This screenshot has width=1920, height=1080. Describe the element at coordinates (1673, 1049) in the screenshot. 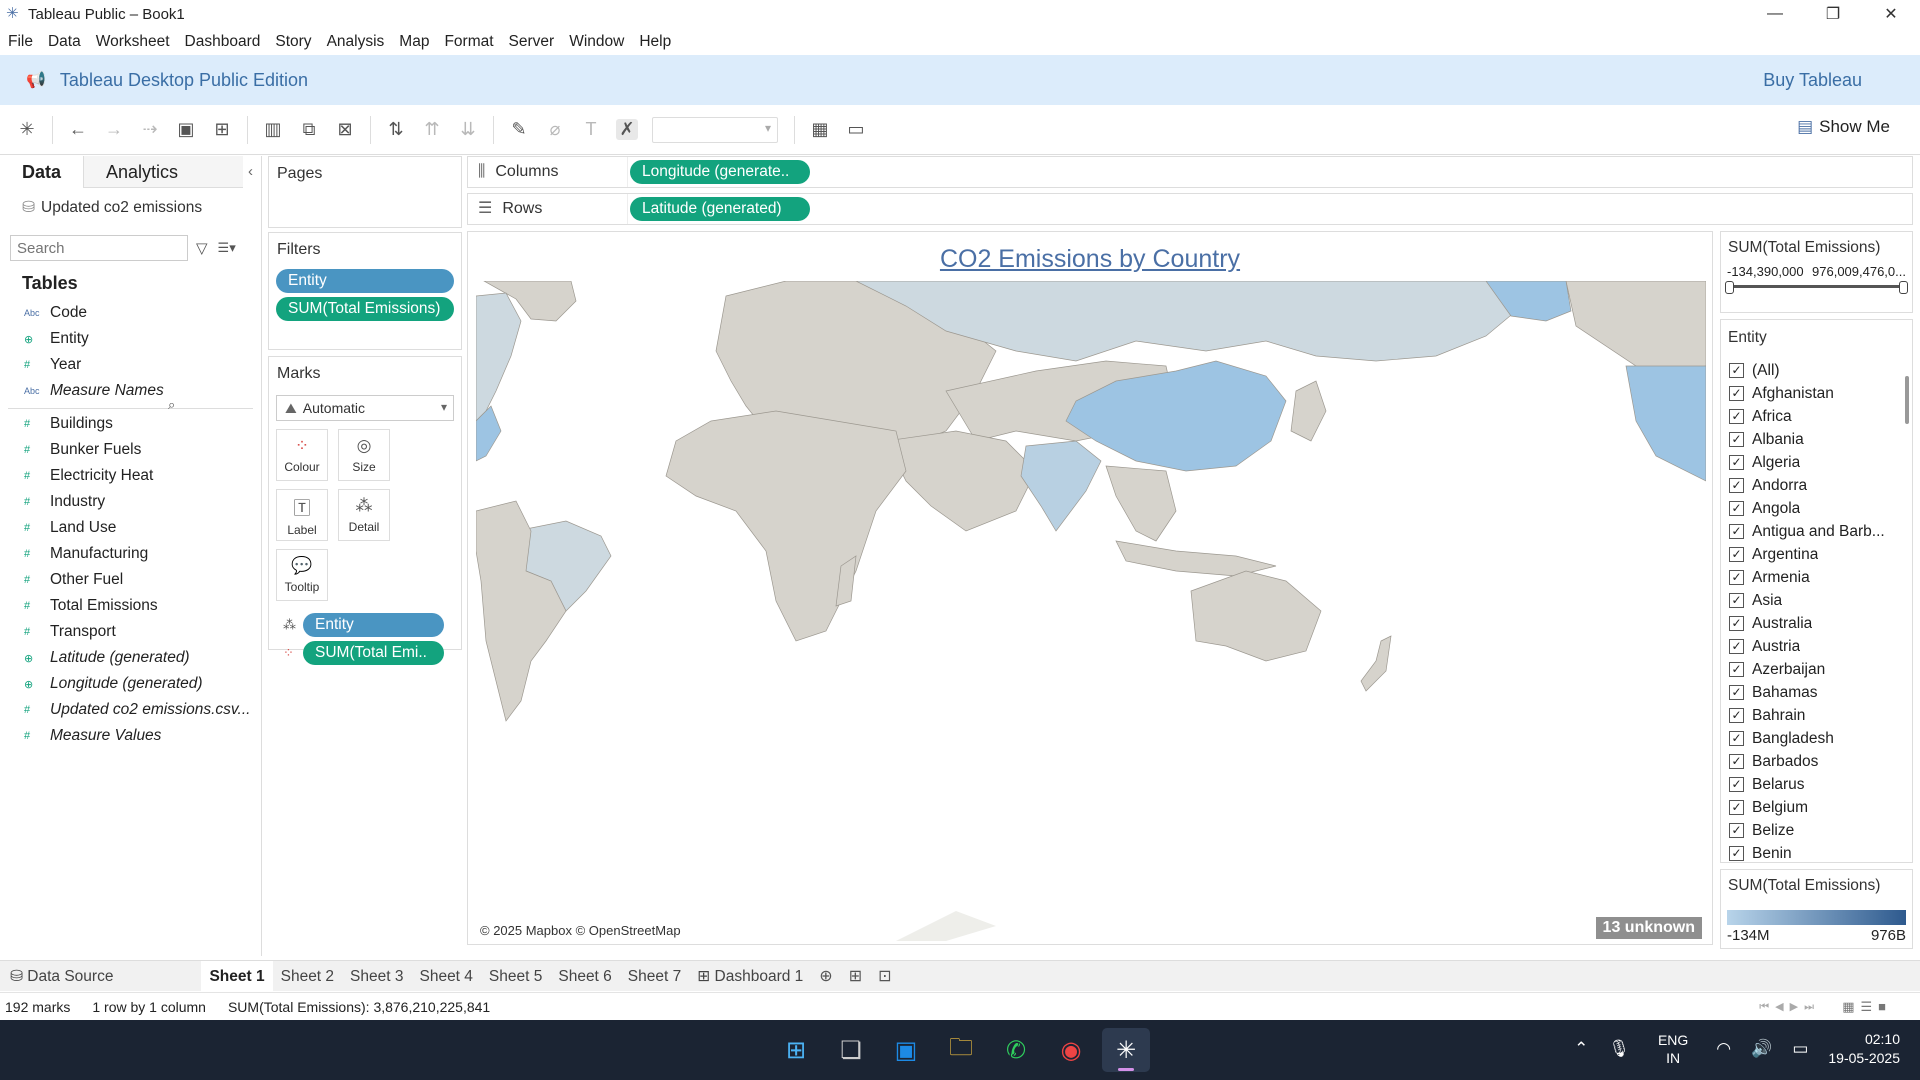

I see `language-indicator: ENG IN` at that location.